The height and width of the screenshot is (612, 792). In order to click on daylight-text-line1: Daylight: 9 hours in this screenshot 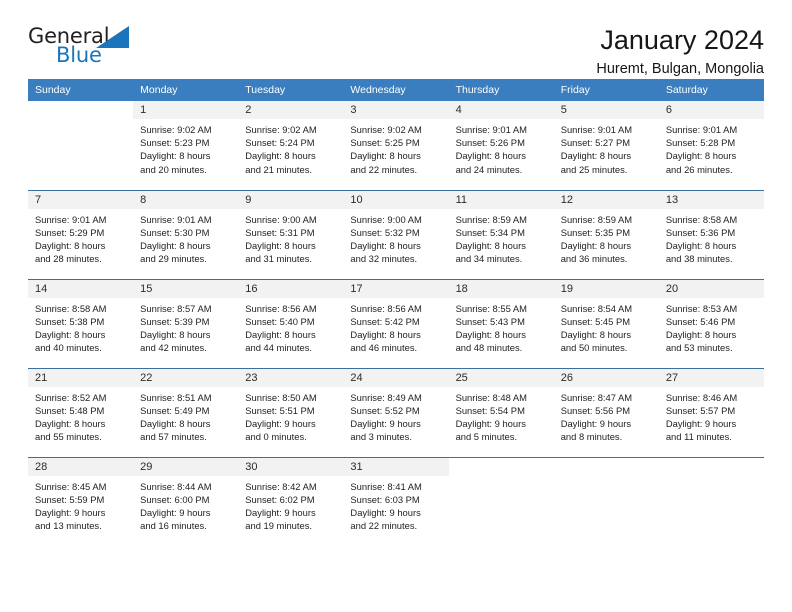, I will do `click(385, 512)`.